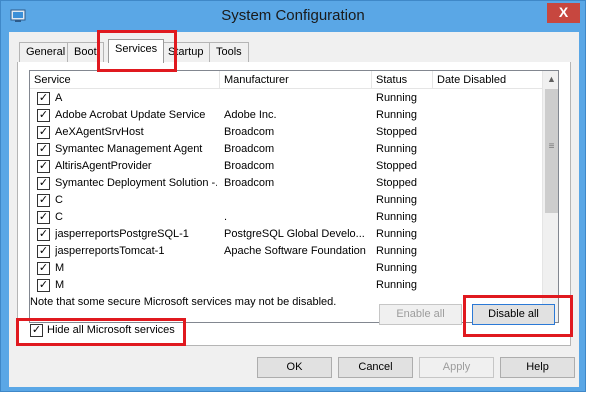 The image size is (590, 394). I want to click on service-name: AltirisAgentProvider, so click(103, 166).